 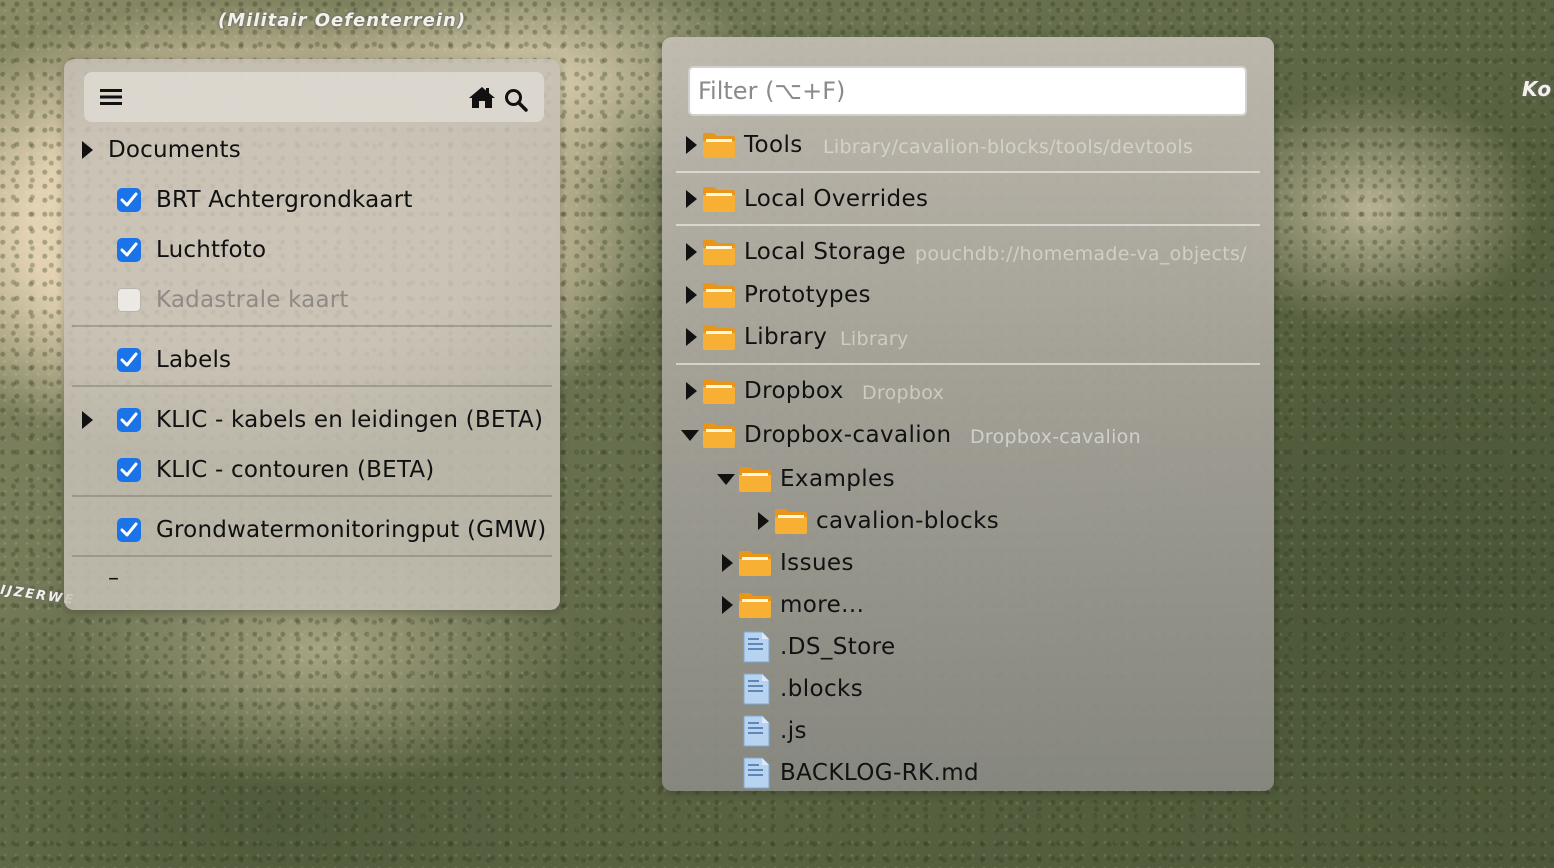 What do you see at coordinates (1008, 147) in the screenshot?
I see `tree-item-path: Library/cavalion-blocks/tools/devtools` at bounding box center [1008, 147].